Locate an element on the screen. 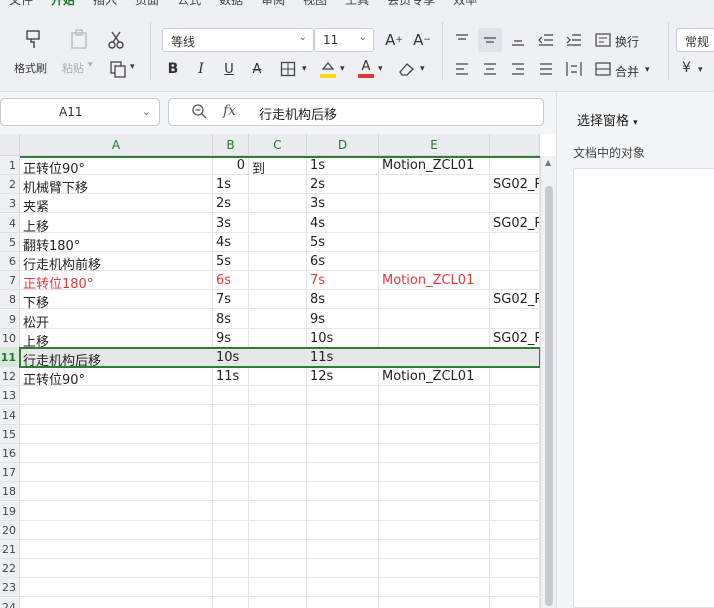 This screenshot has height=608, width=714. border-icon is located at coordinates (288, 69).